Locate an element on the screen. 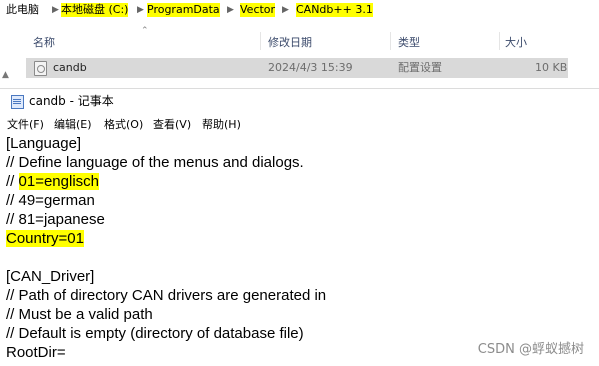  sort-ascending-icon: ⌃ is located at coordinates (145, 31).